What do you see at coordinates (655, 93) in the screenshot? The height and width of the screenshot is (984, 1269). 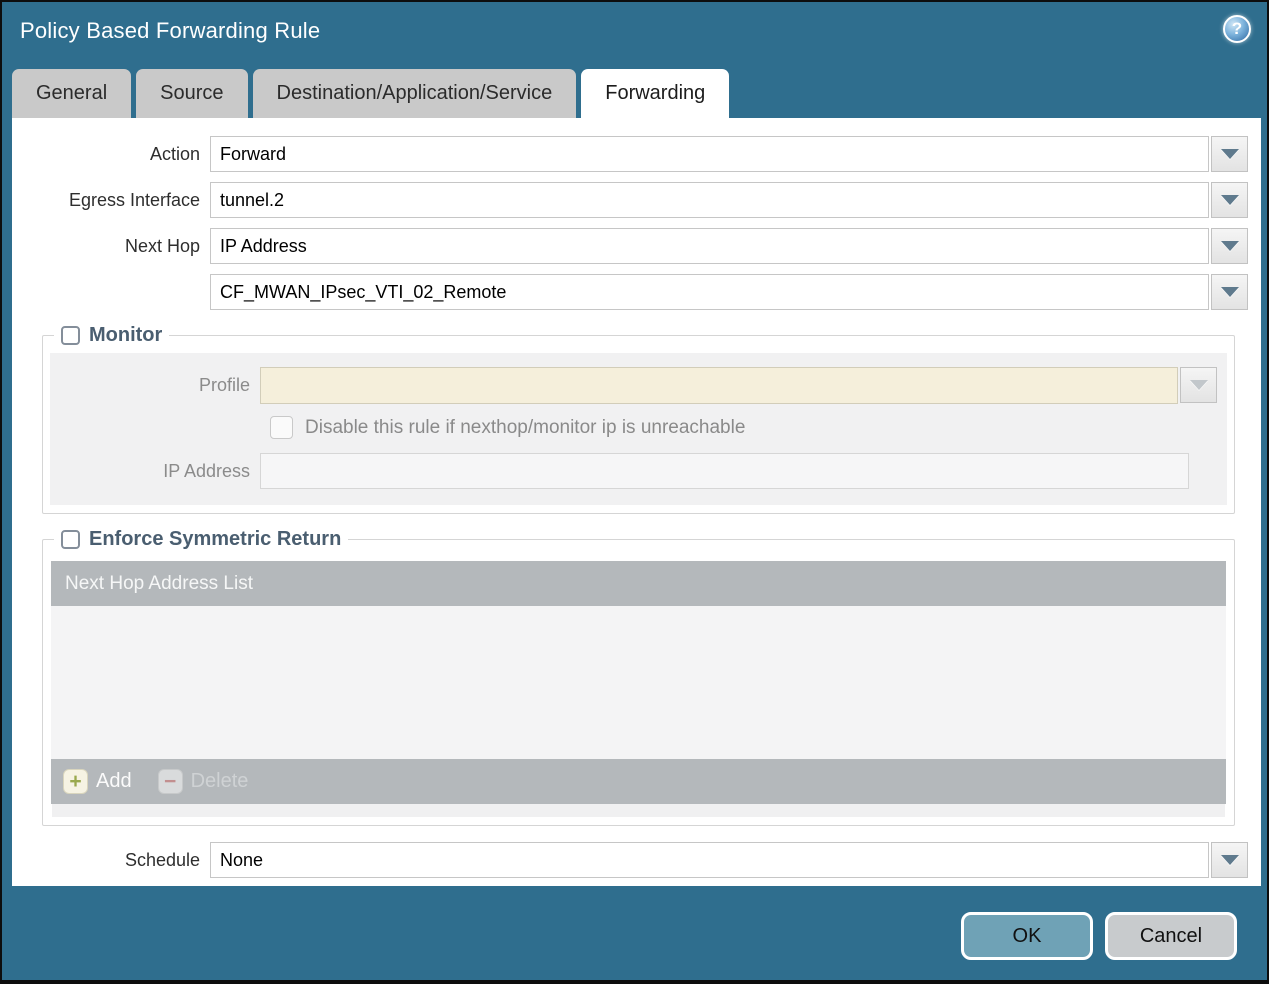 I see `tab-forwarding: Forwarding` at bounding box center [655, 93].